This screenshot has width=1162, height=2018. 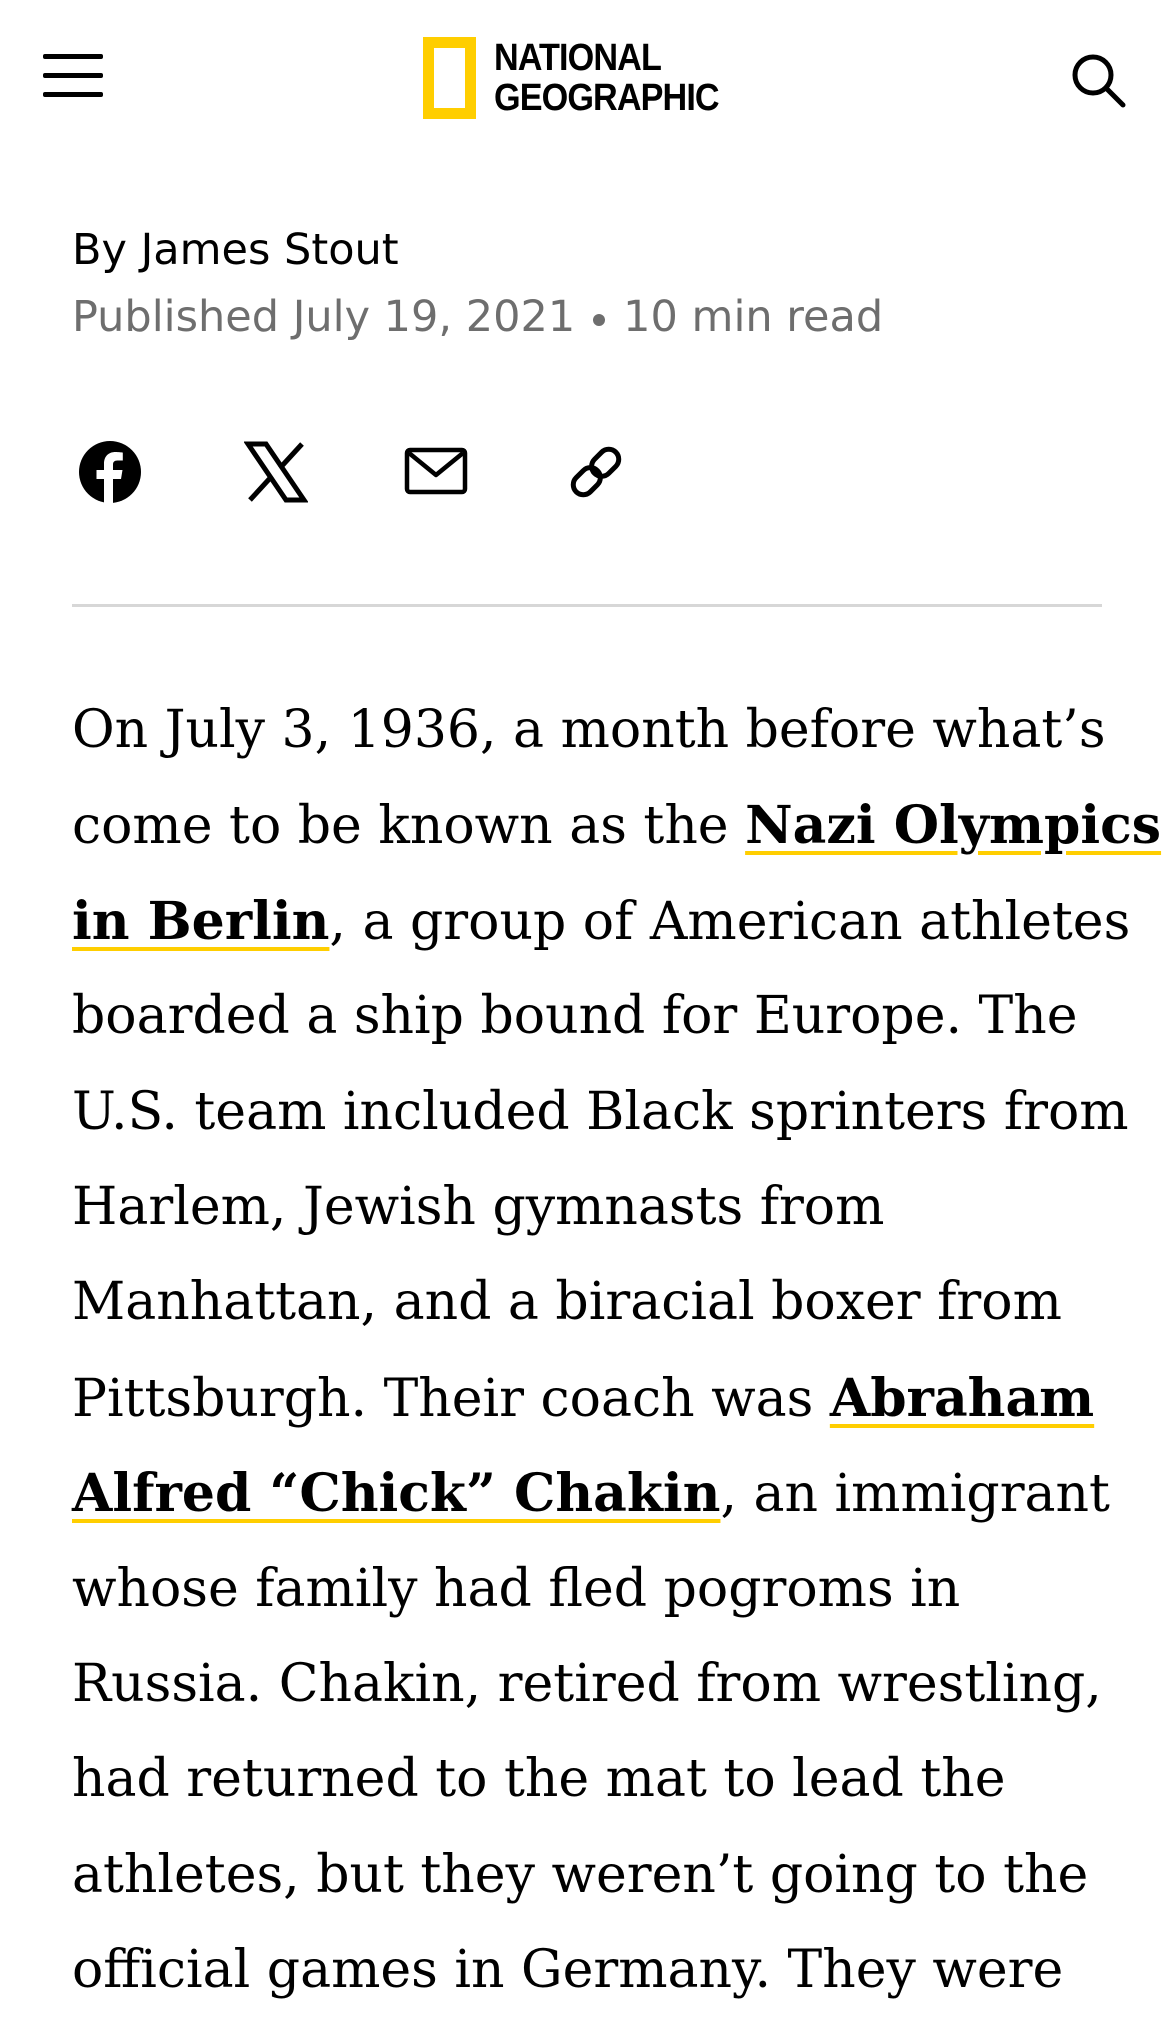 I want to click on article-line: Alfred “Chick” Chakin, an immigrant, so click(x=592, y=1493).